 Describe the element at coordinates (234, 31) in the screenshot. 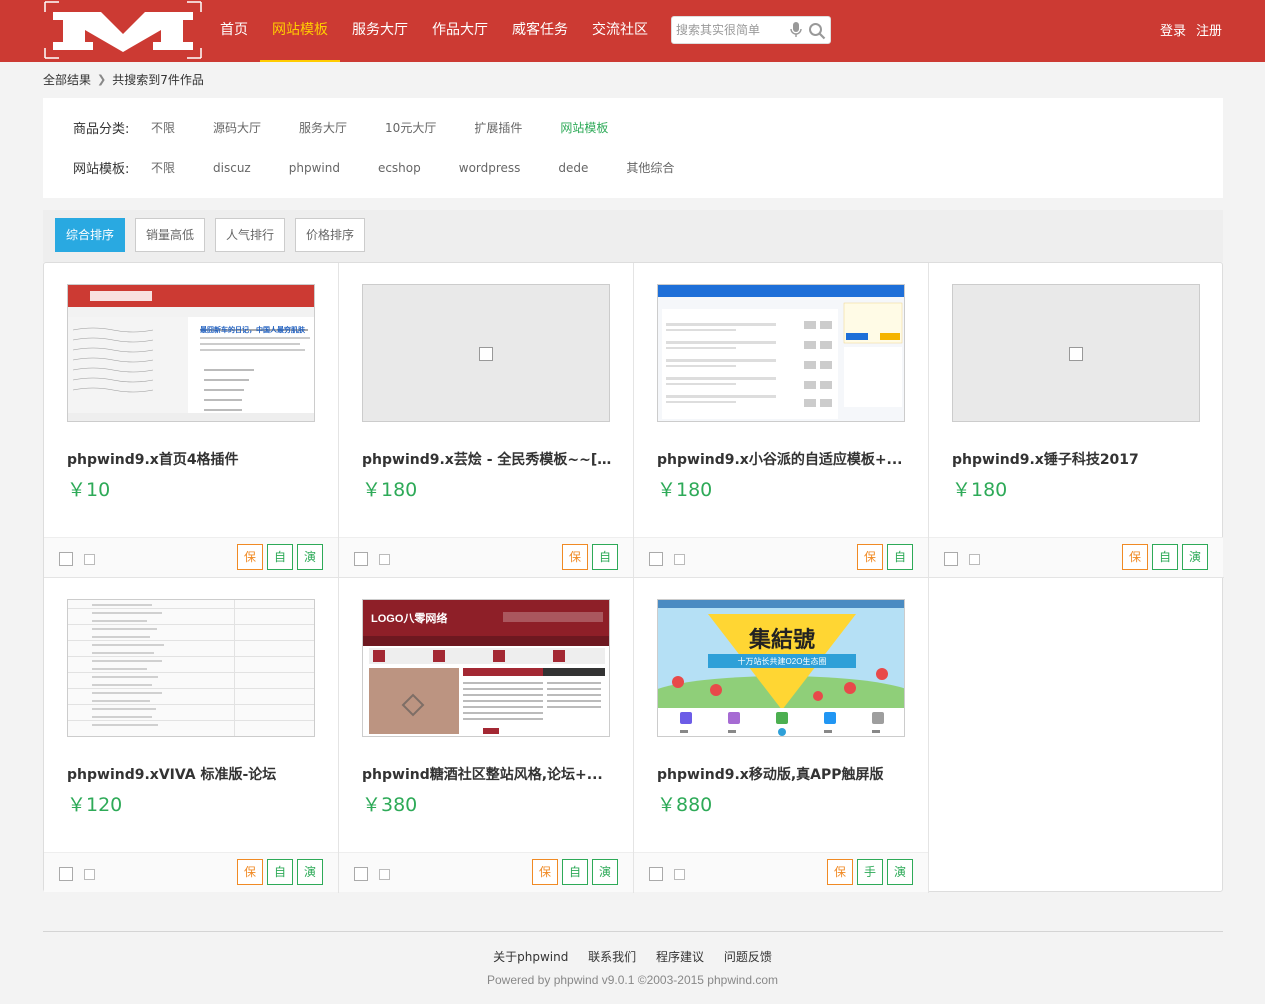

I see `nav-home: 首页` at that location.